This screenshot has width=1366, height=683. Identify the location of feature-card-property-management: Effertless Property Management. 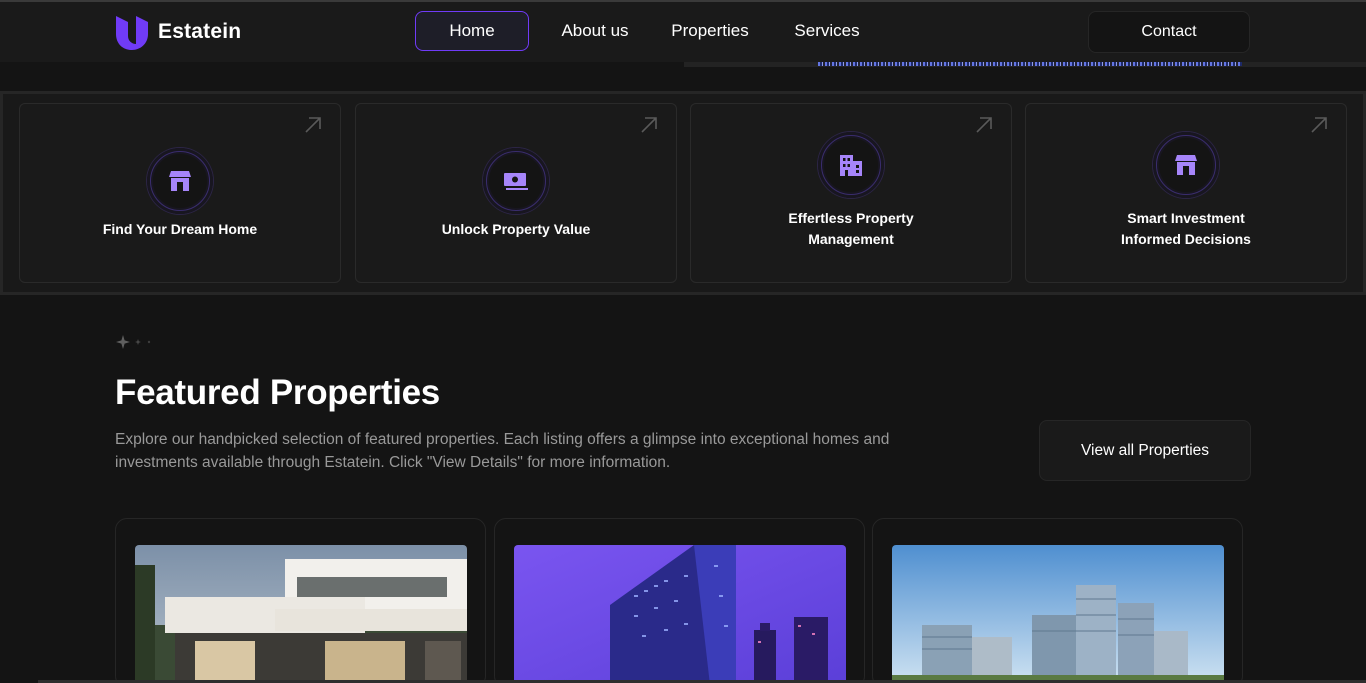
(851, 193).